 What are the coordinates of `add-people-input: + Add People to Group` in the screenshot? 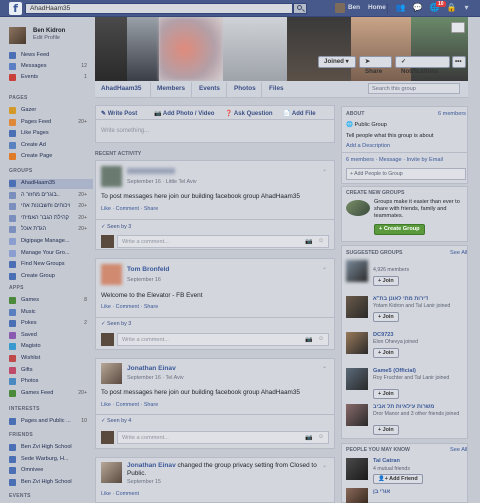 It's located at (406, 174).